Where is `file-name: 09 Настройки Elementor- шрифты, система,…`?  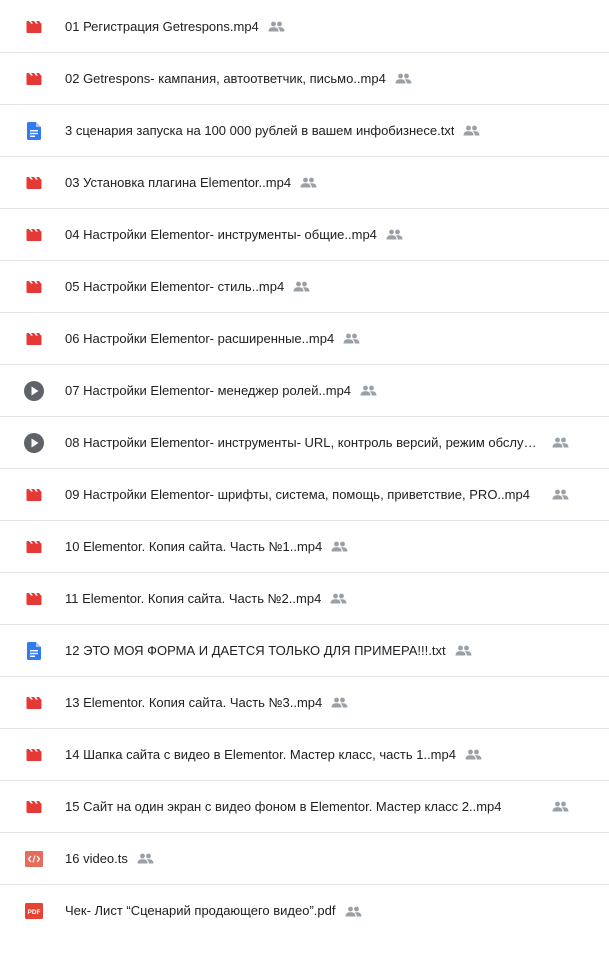
file-name: 09 Настройки Elementor- шрифты, система,… is located at coordinates (297, 495).